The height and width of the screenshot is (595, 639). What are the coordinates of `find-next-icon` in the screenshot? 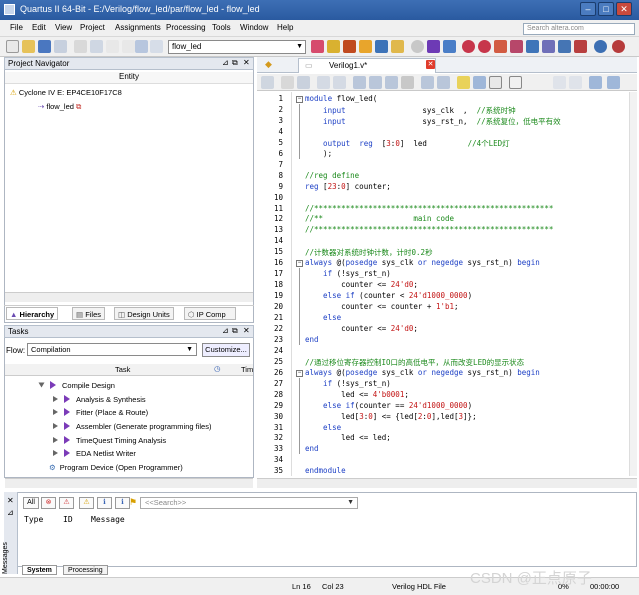 It's located at (303, 82).